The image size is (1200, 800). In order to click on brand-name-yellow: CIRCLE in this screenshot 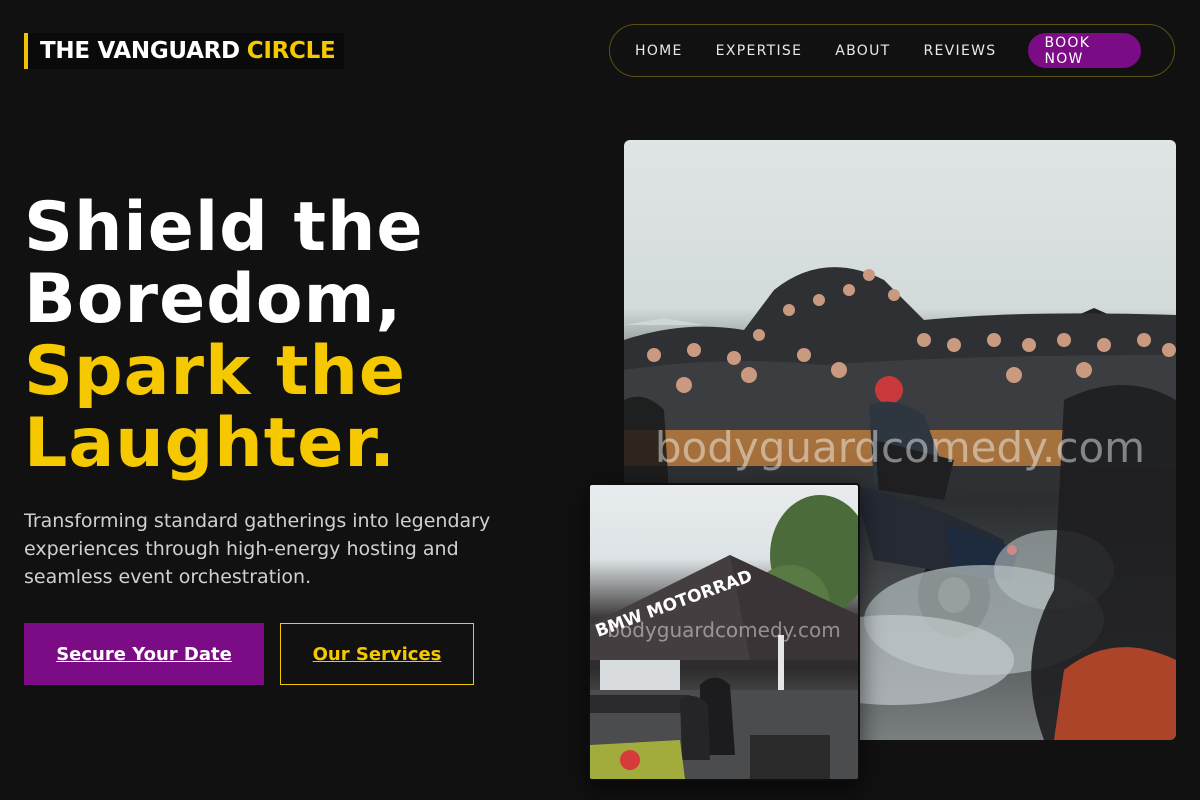, I will do `click(291, 51)`.